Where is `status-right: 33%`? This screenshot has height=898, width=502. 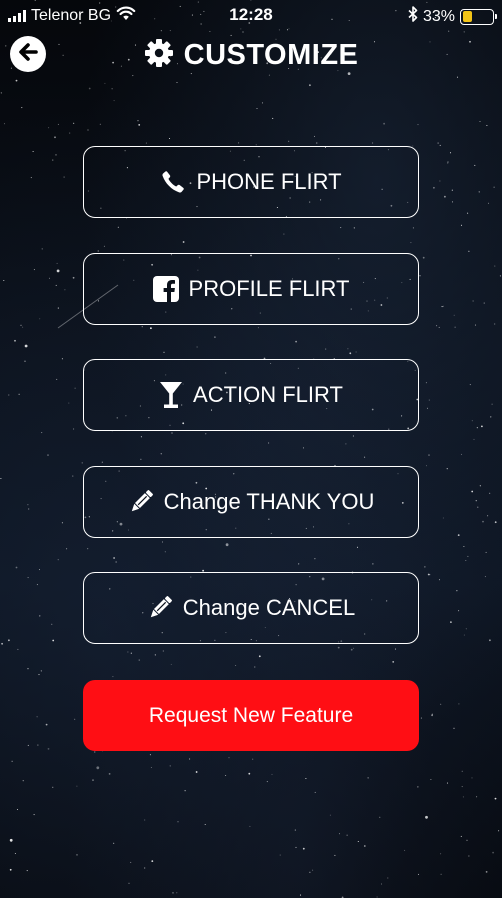
status-right: 33% is located at coordinates (452, 16).